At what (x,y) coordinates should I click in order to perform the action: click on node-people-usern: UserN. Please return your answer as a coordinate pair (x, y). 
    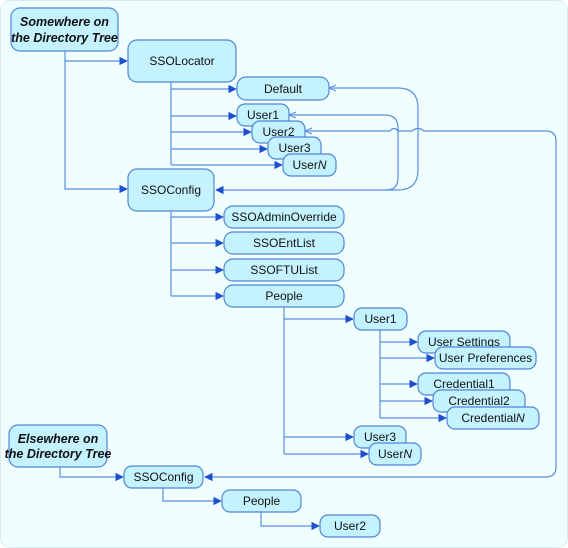
    Looking at the image, I should click on (395, 454).